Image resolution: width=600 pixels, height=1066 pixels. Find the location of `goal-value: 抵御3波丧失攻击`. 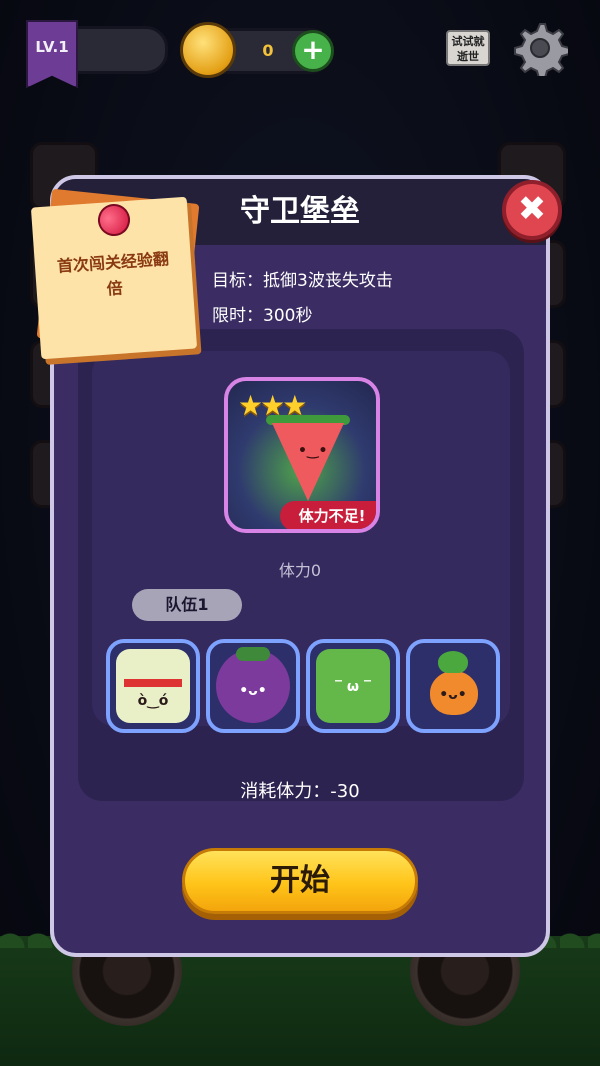

goal-value: 抵御3波丧失攻击 is located at coordinates (328, 281).